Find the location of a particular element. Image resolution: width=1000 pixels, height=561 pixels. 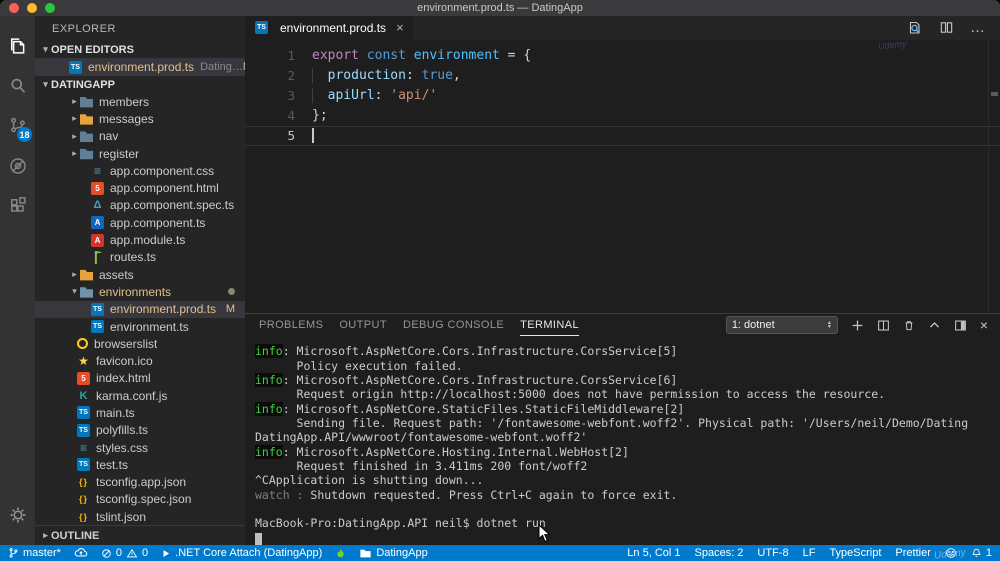

debug-icon is located at coordinates (17, 166).